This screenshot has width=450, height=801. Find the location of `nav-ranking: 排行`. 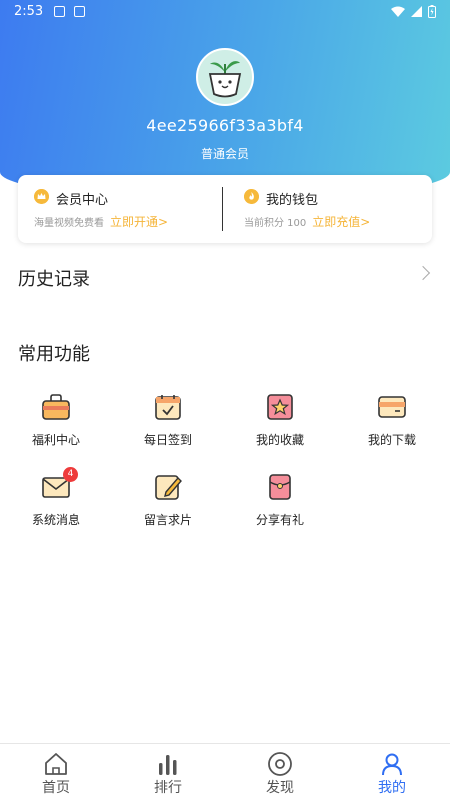

nav-ranking: 排行 is located at coordinates (168, 772).